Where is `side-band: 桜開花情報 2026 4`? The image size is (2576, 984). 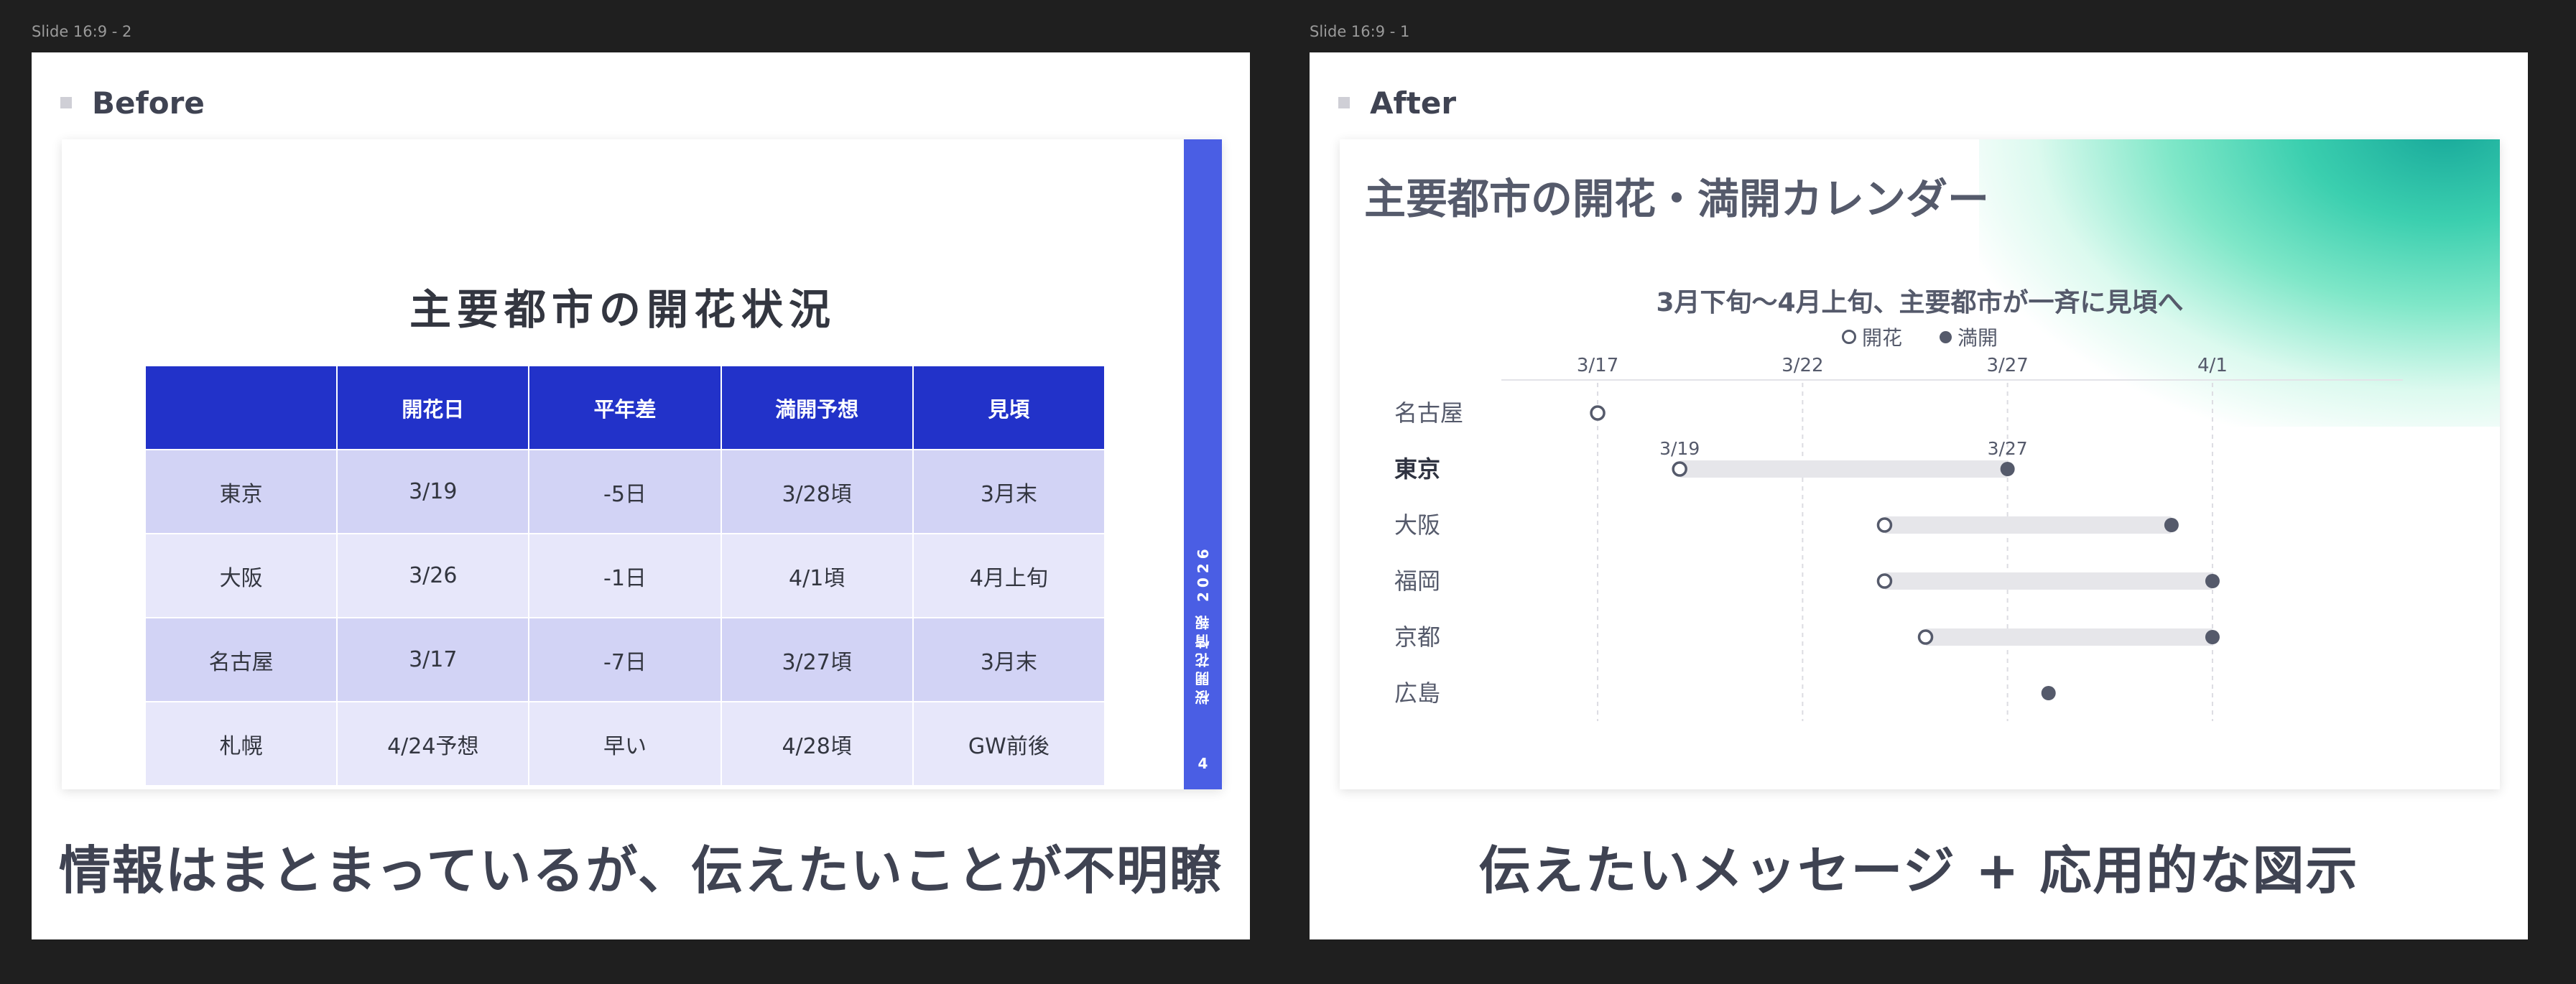
side-band: 桜開花情報 2026 4 is located at coordinates (1203, 464).